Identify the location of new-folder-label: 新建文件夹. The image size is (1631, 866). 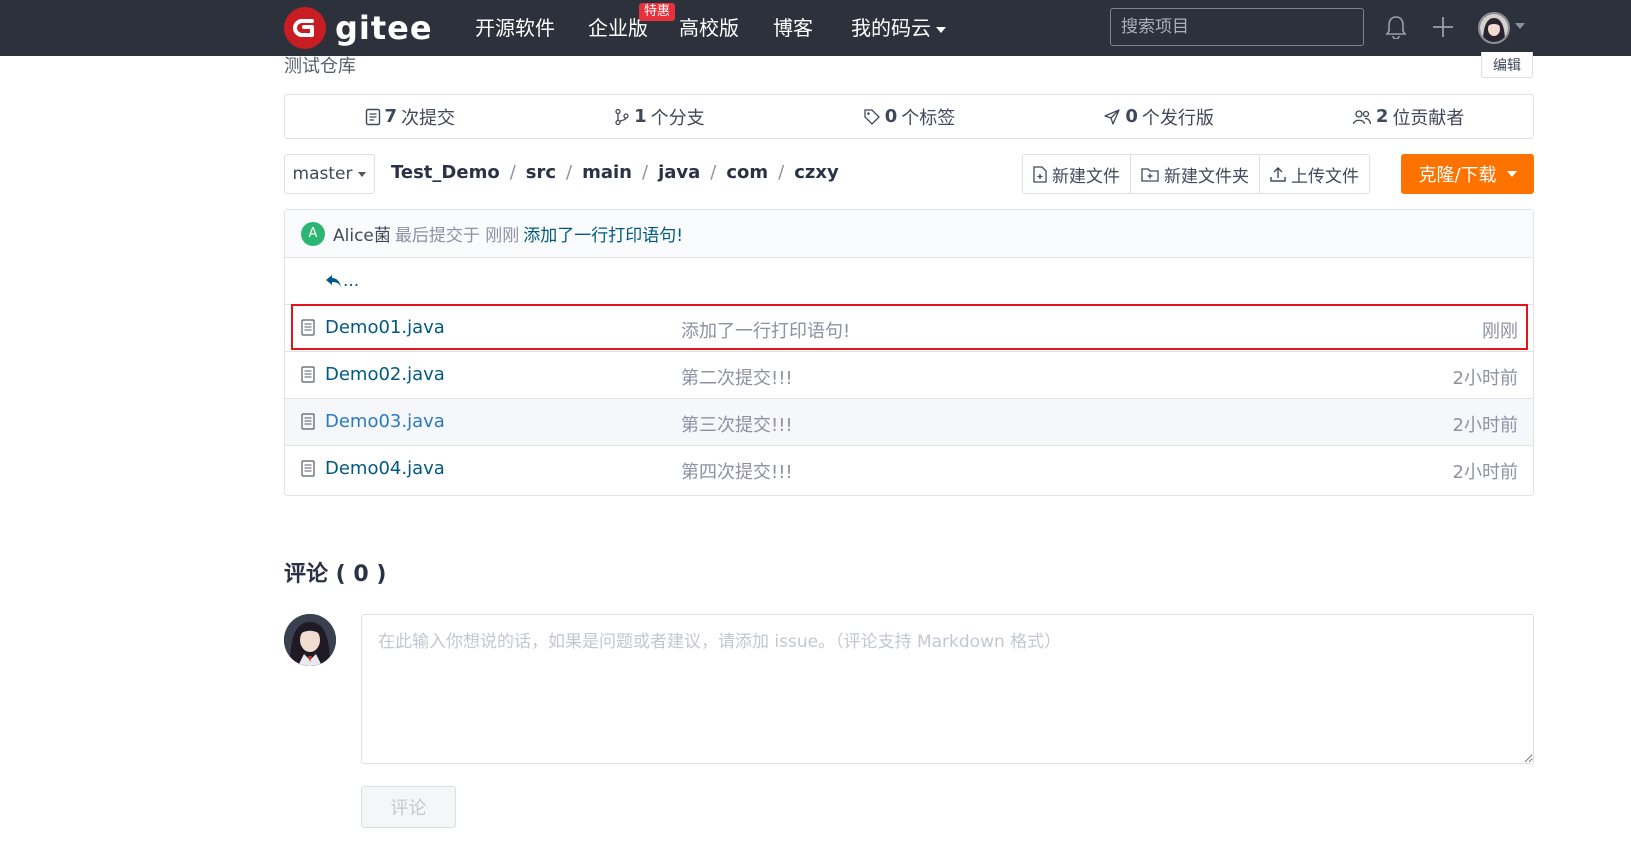
(1206, 176).